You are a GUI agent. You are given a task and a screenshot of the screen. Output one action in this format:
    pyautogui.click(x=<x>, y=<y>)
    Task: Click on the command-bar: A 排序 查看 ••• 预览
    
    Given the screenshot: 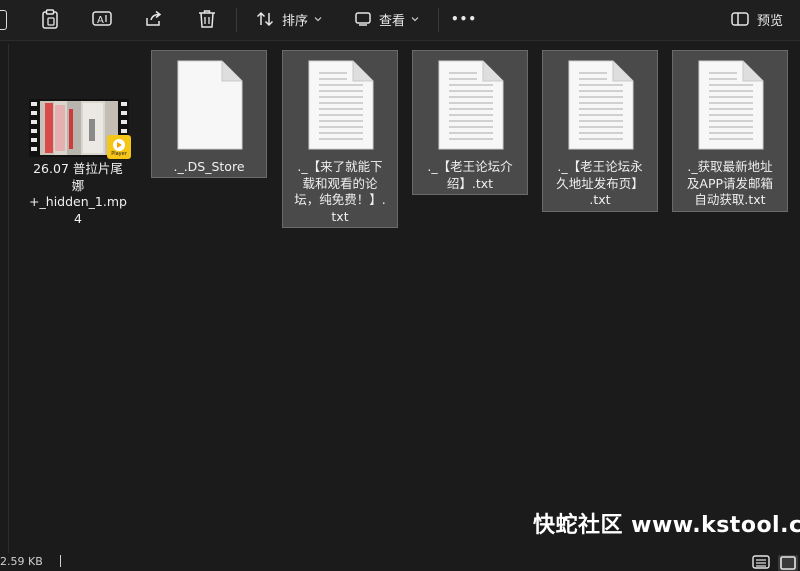 What is the action you would take?
    pyautogui.click(x=400, y=20)
    